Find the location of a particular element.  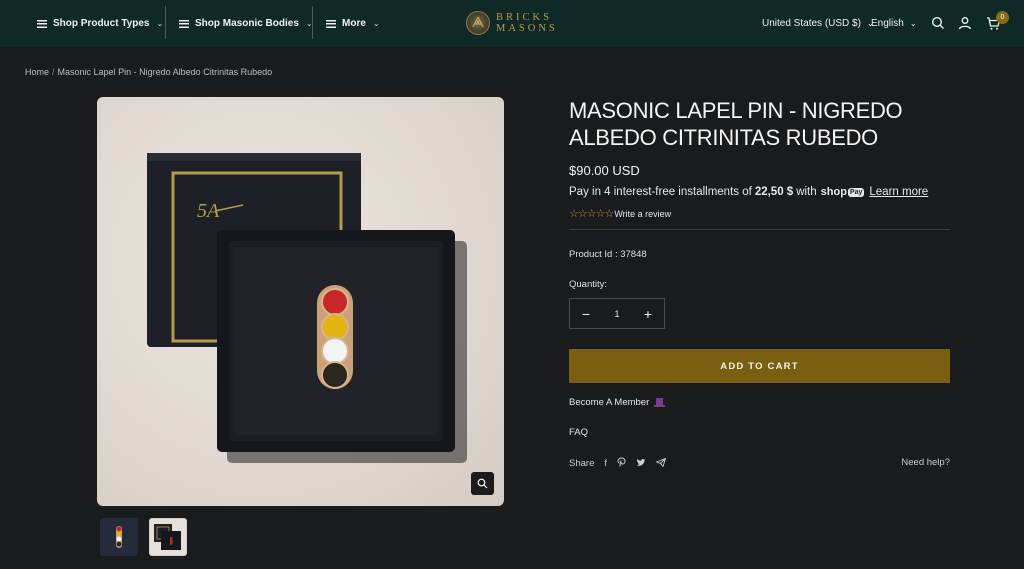

faq-link: FAQ is located at coordinates (578, 432).